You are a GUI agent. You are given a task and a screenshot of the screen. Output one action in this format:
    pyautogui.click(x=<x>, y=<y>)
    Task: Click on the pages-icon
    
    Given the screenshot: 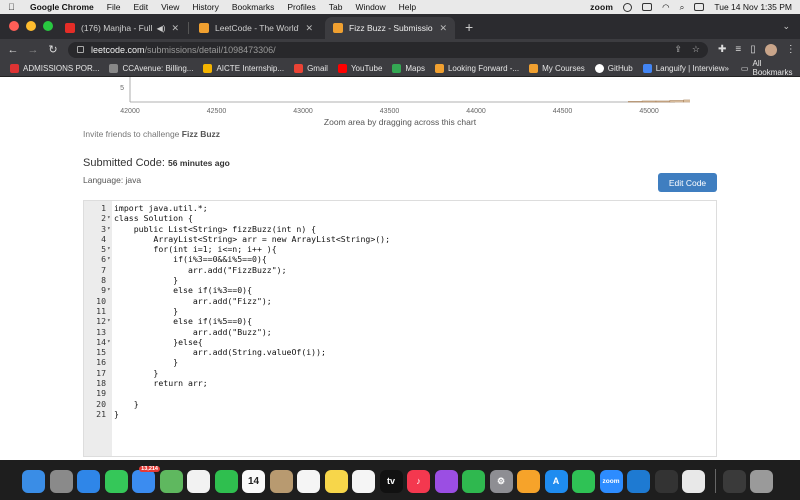 What is the action you would take?
    pyautogui.click(x=528, y=481)
    